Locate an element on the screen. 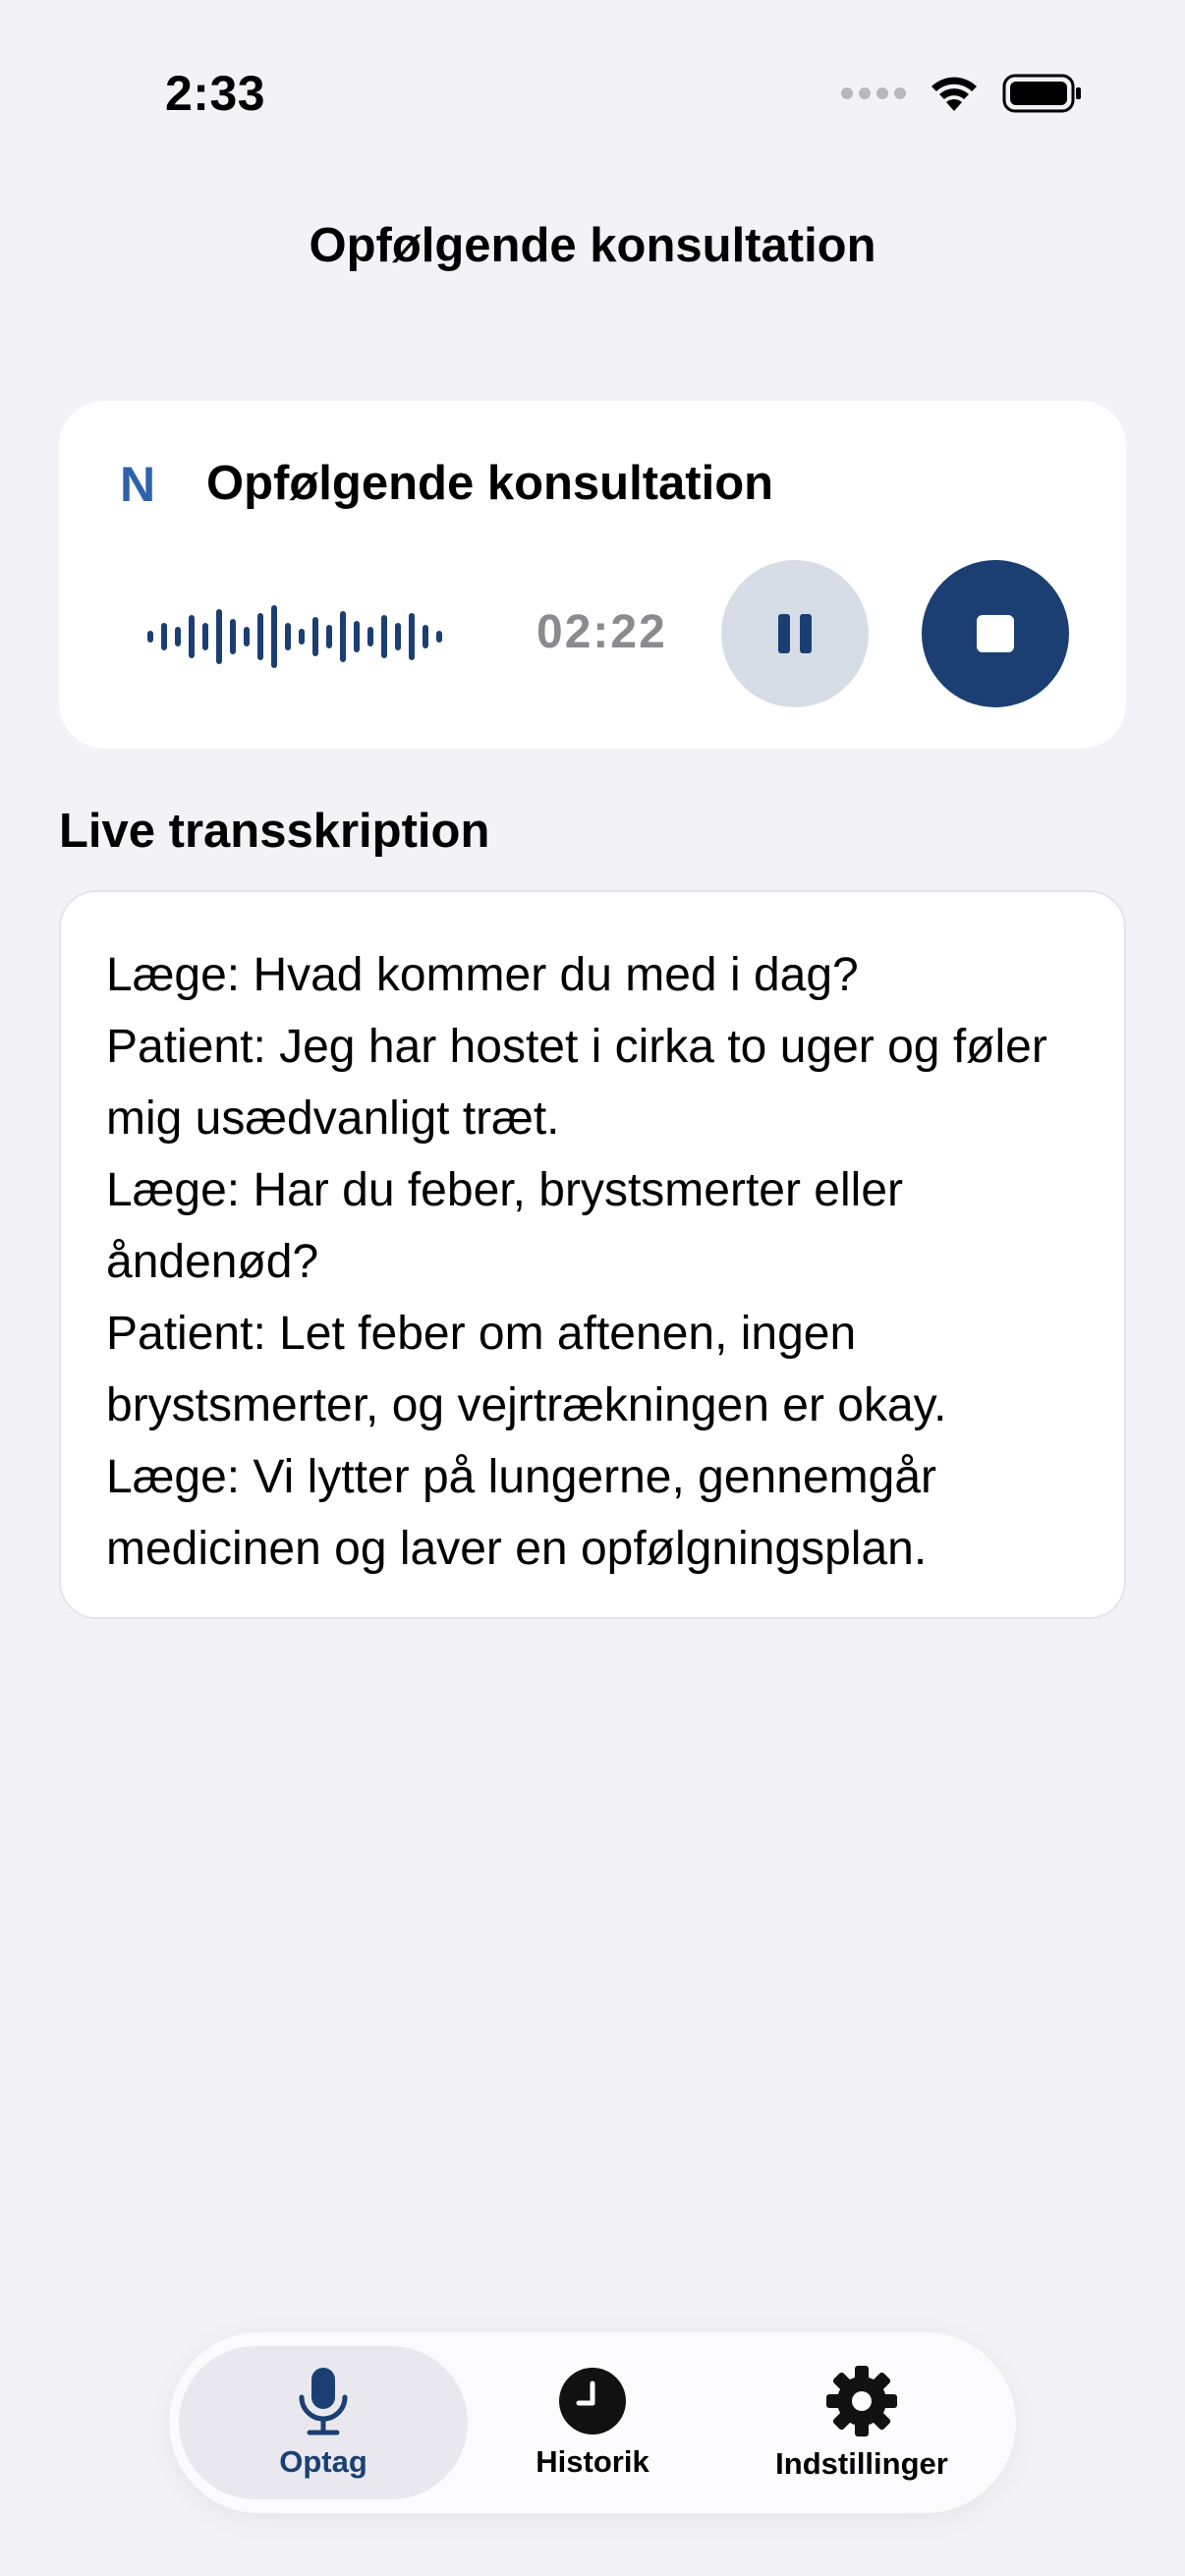 This screenshot has height=2576, width=1185. status-indicators is located at coordinates (962, 93).